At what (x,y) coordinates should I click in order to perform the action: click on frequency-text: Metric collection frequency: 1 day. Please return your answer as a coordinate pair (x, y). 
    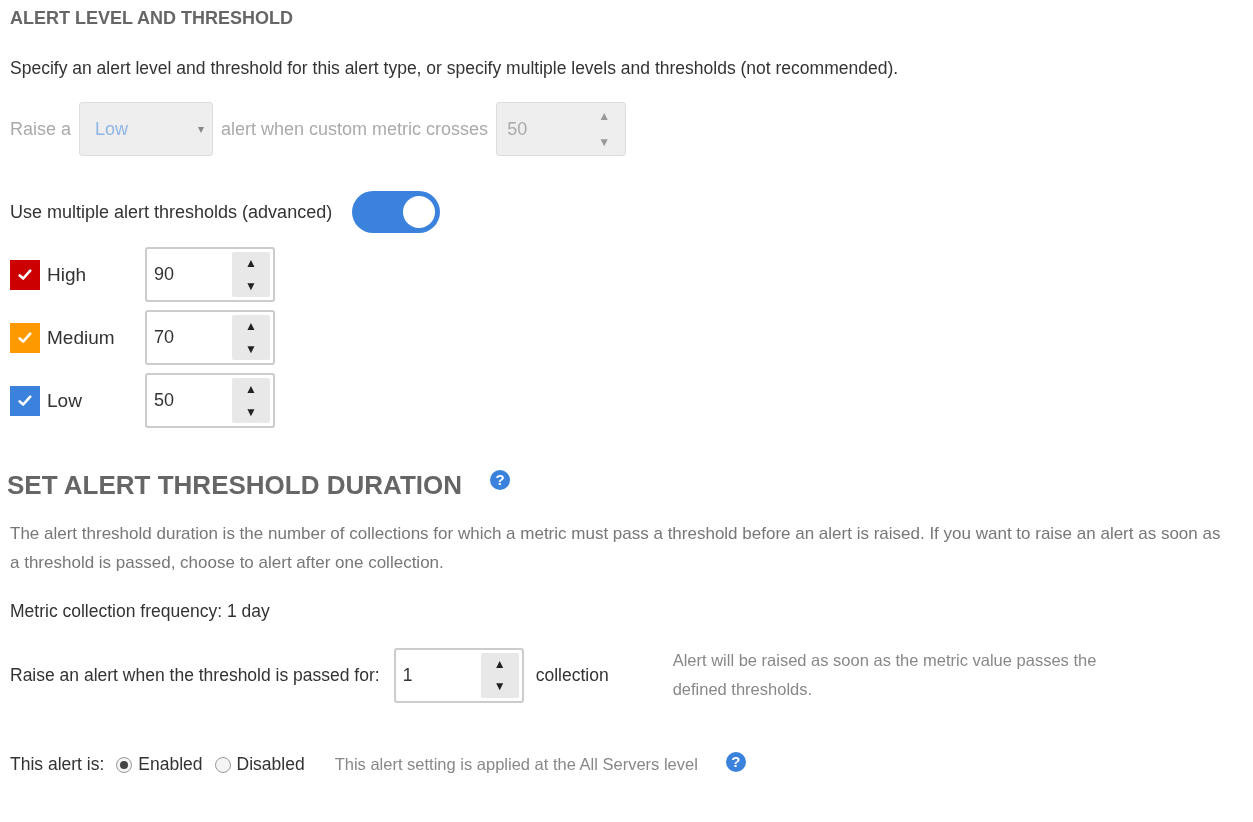
    Looking at the image, I should click on (140, 611).